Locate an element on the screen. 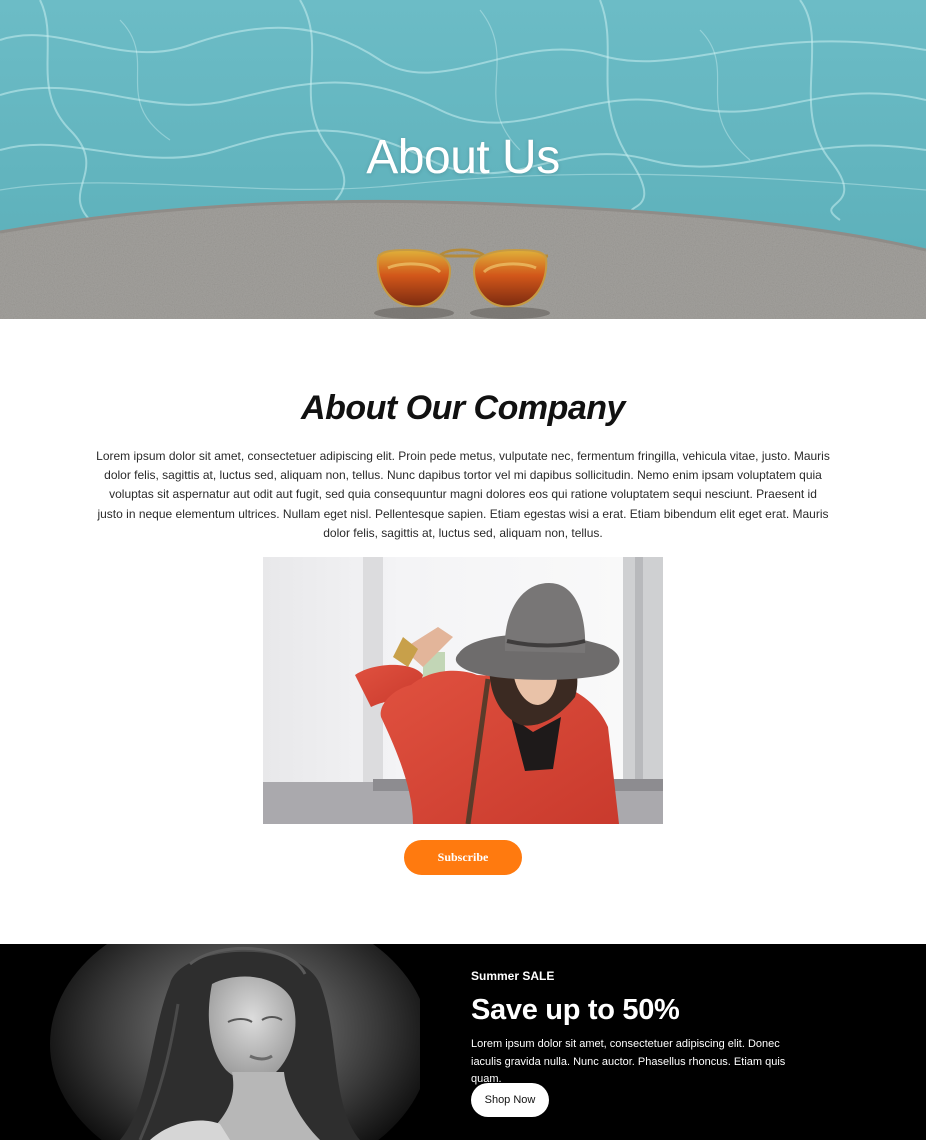 The width and height of the screenshot is (926, 1140). sale-title: Save up to 50% is located at coordinates (575, 1010).